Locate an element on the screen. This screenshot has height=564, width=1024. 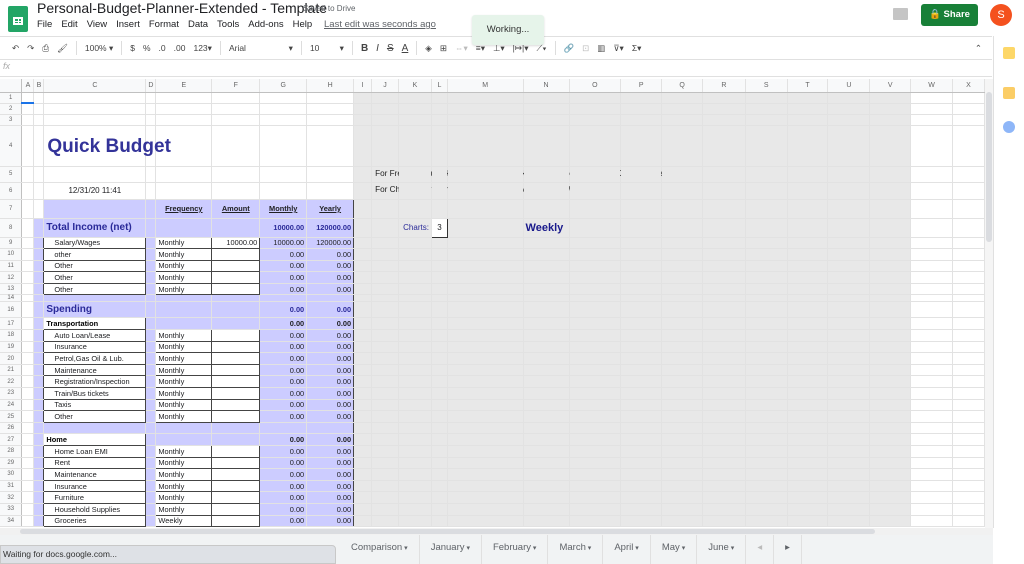
cell-X14 is located at coordinates (968, 298).